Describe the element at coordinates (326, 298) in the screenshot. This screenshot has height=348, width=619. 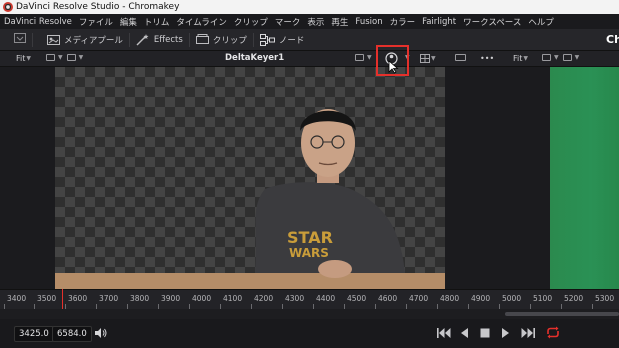
I see `ruler-label: 4400` at that location.